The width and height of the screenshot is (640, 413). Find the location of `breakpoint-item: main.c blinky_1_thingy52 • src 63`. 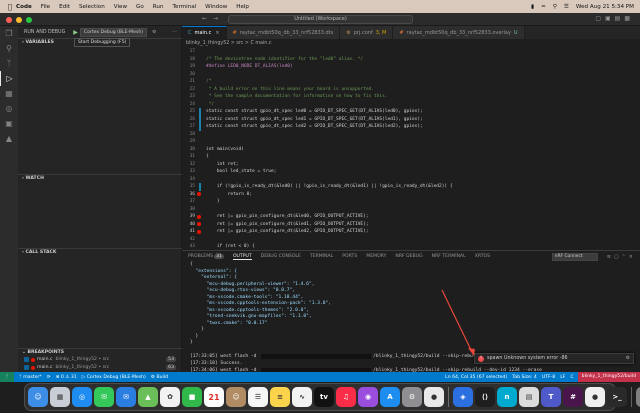

breakpoint-item: main.c blinky_1_thingy52 • src 63 is located at coordinates (100, 367).